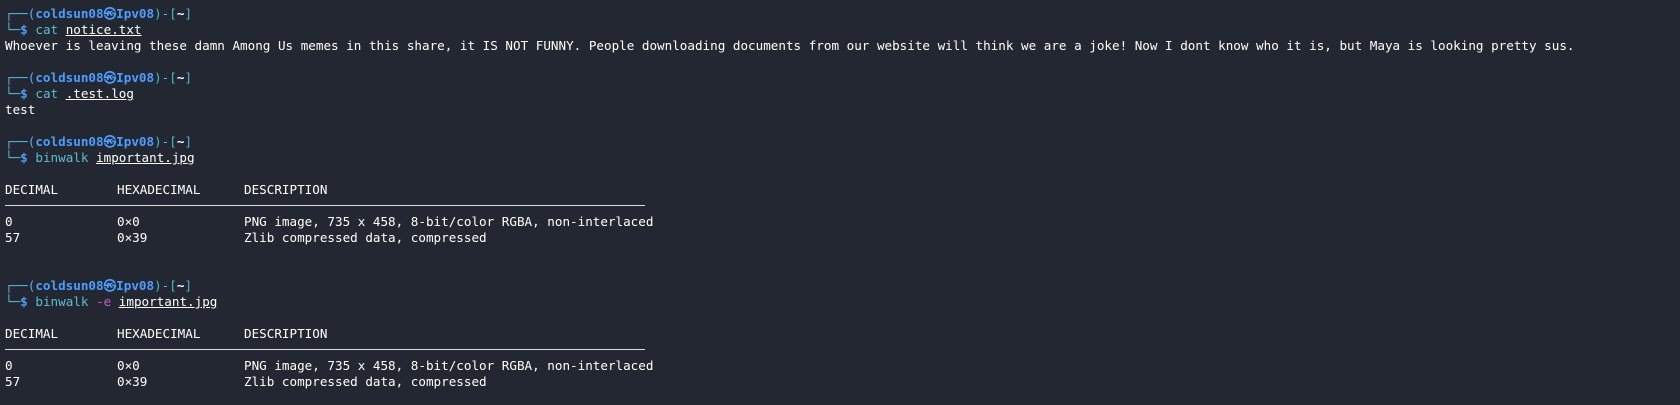  What do you see at coordinates (100, 93) in the screenshot?
I see `command-file-arg: .test.log` at bounding box center [100, 93].